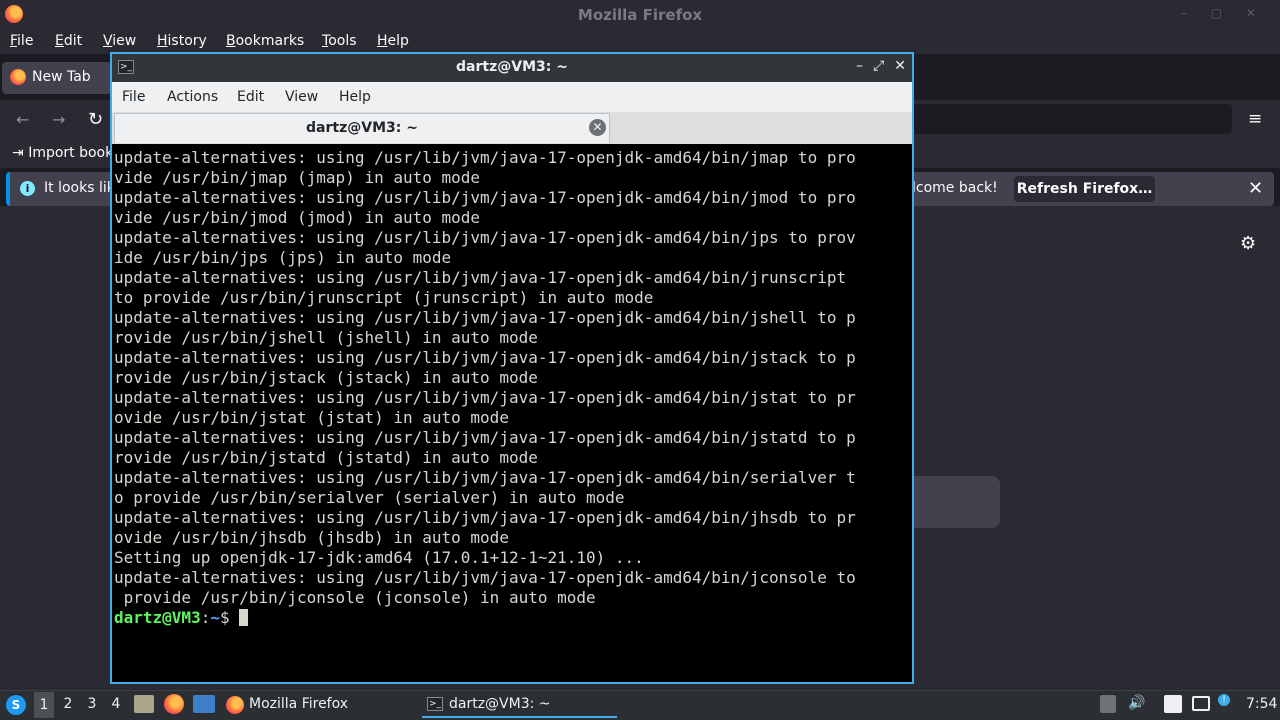 This screenshot has width=1280, height=720. What do you see at coordinates (182, 41) in the screenshot?
I see `firefox-menu-history: History` at bounding box center [182, 41].